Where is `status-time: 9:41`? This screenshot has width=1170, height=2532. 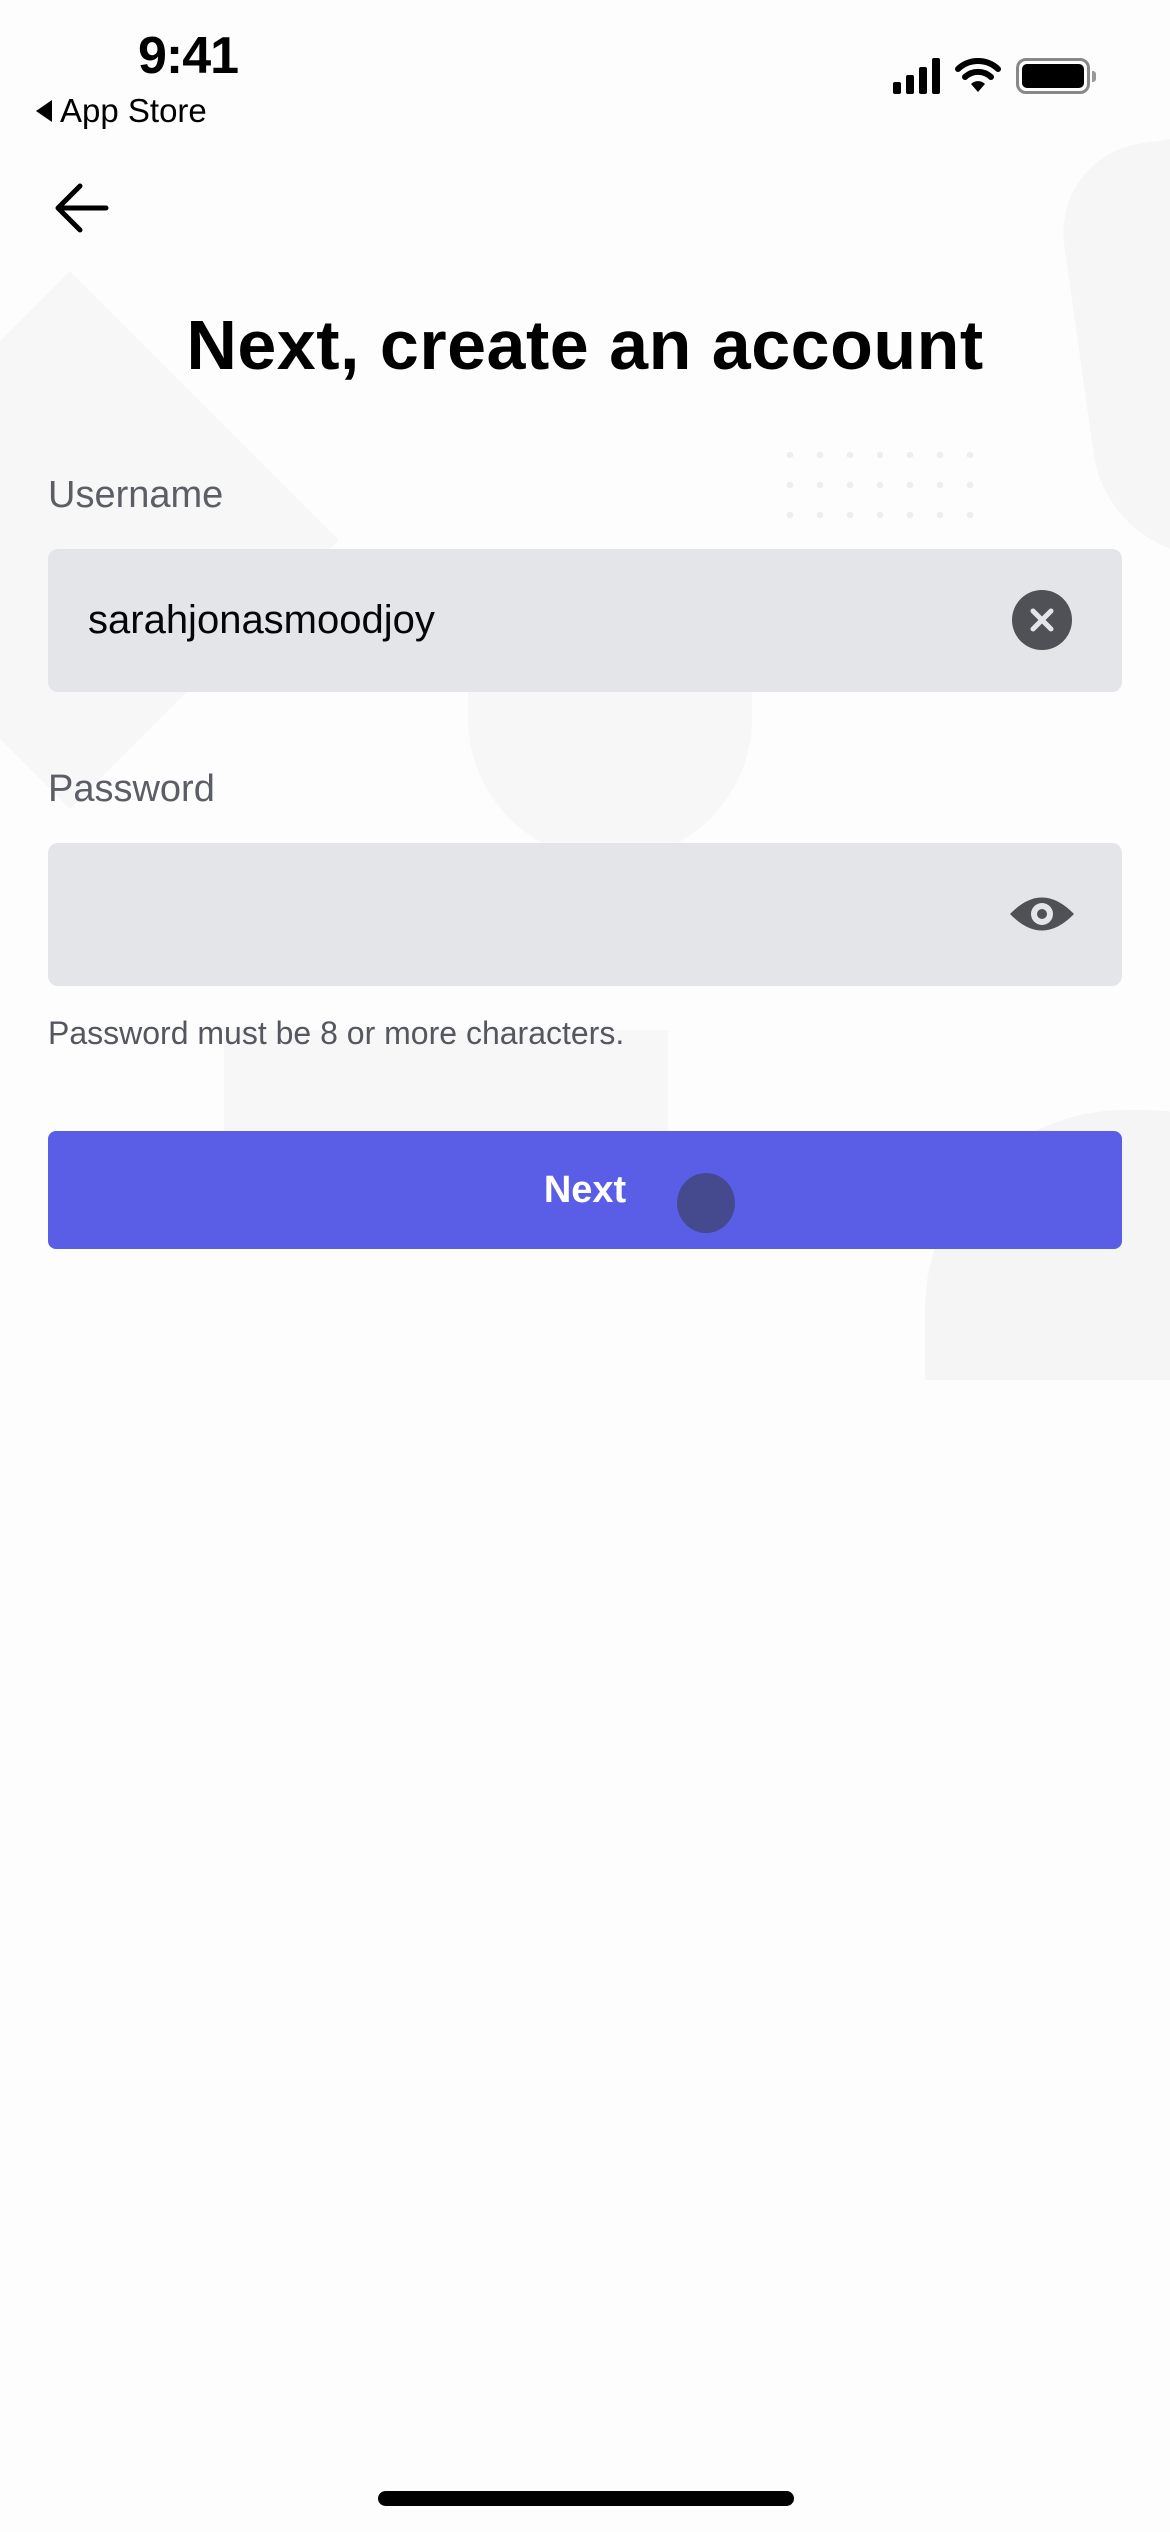
status-time: 9:41 is located at coordinates (188, 56).